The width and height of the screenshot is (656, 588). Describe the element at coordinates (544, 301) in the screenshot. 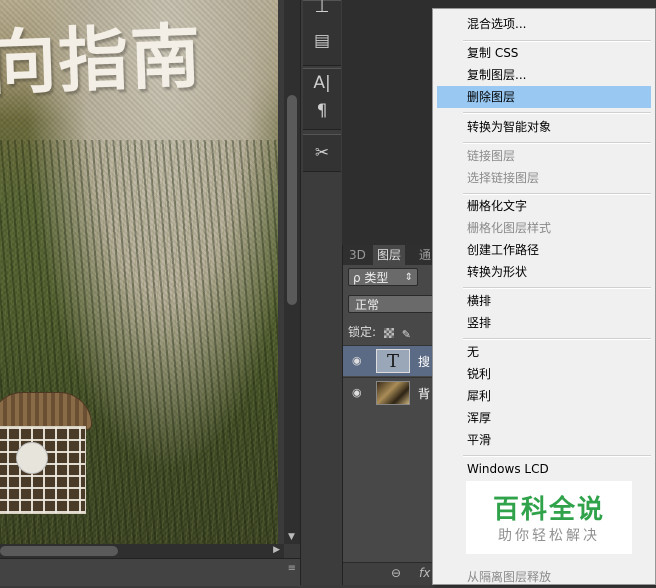

I see `menu-item-horizontal: 横排` at that location.